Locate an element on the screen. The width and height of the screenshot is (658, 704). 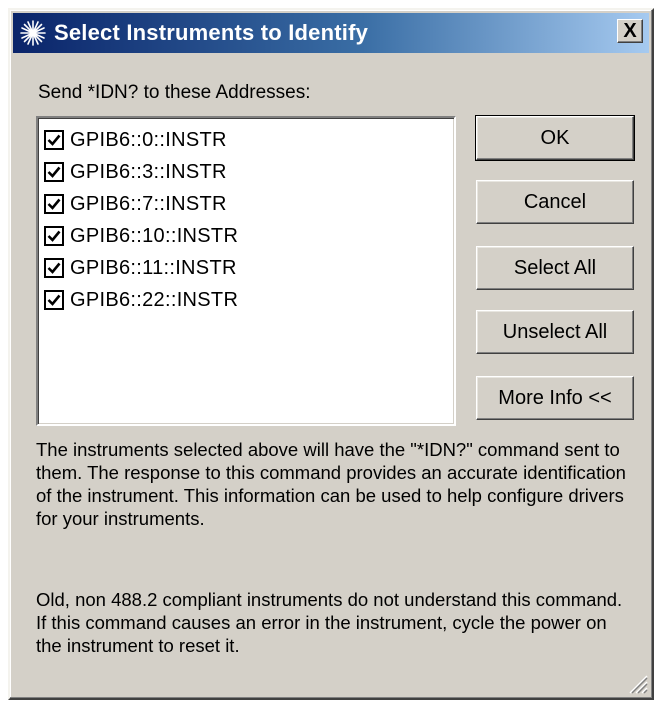
list-item: GPIB6::0::INSTR is located at coordinates (246, 140).